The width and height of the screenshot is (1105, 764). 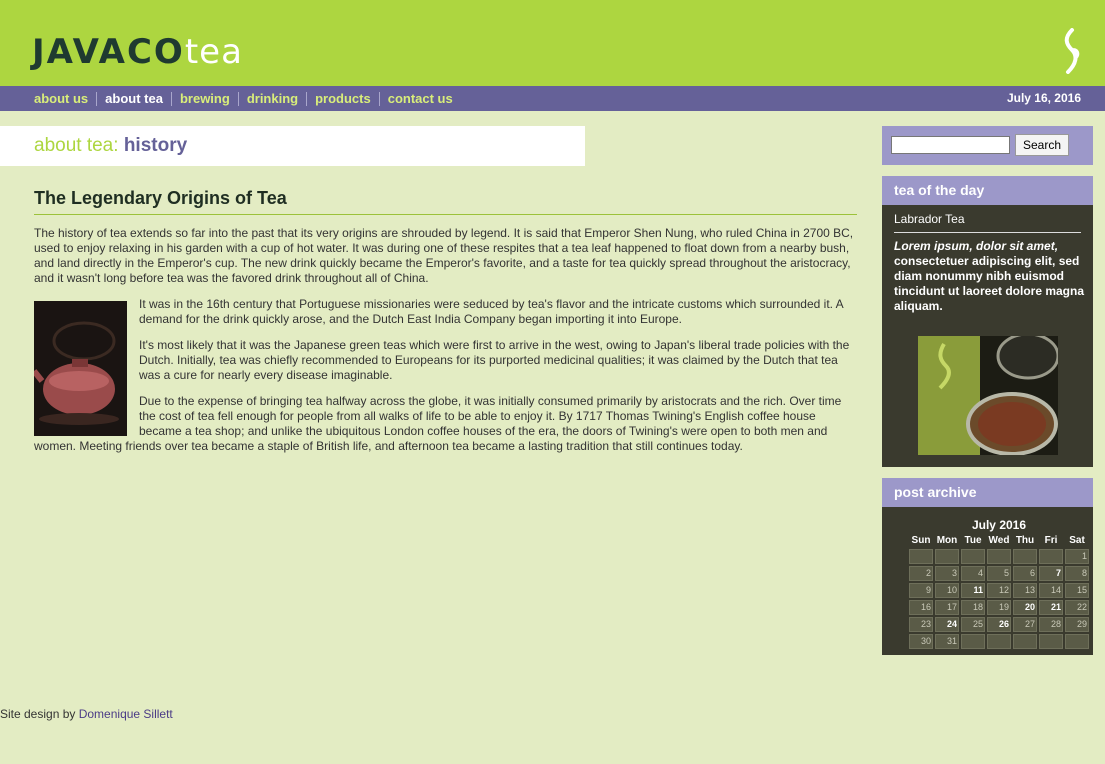 I want to click on calendar-day: 17, so click(x=947, y=607).